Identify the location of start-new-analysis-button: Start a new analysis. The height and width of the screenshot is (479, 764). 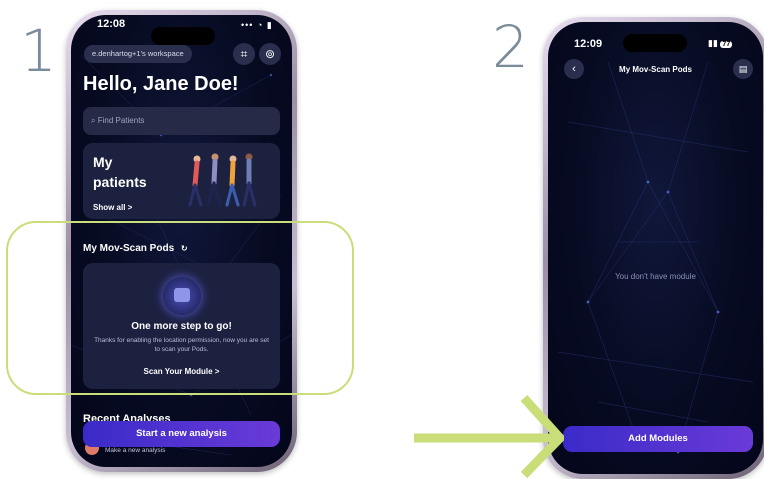
(181, 434).